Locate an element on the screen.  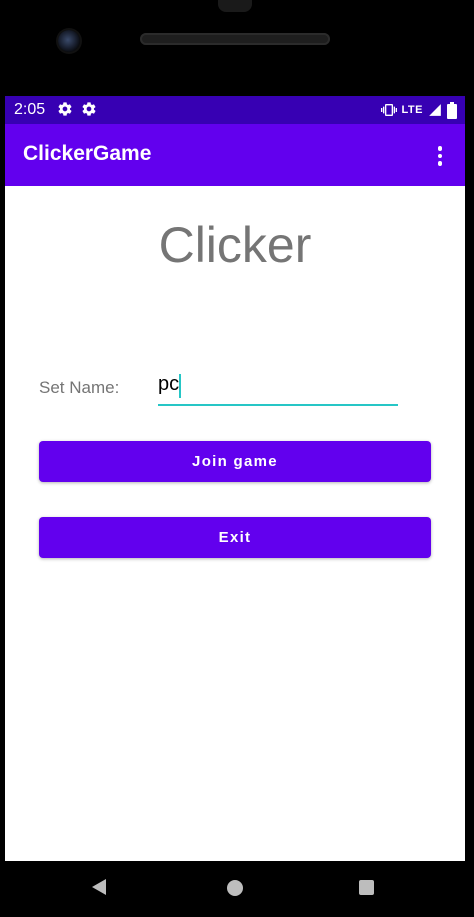
top-notch is located at coordinates (235, 6).